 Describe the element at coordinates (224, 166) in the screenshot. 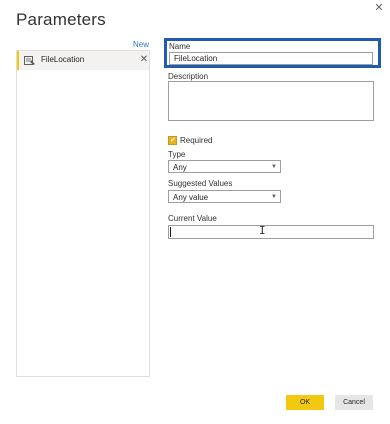

I see `type-select: Any ▼` at that location.